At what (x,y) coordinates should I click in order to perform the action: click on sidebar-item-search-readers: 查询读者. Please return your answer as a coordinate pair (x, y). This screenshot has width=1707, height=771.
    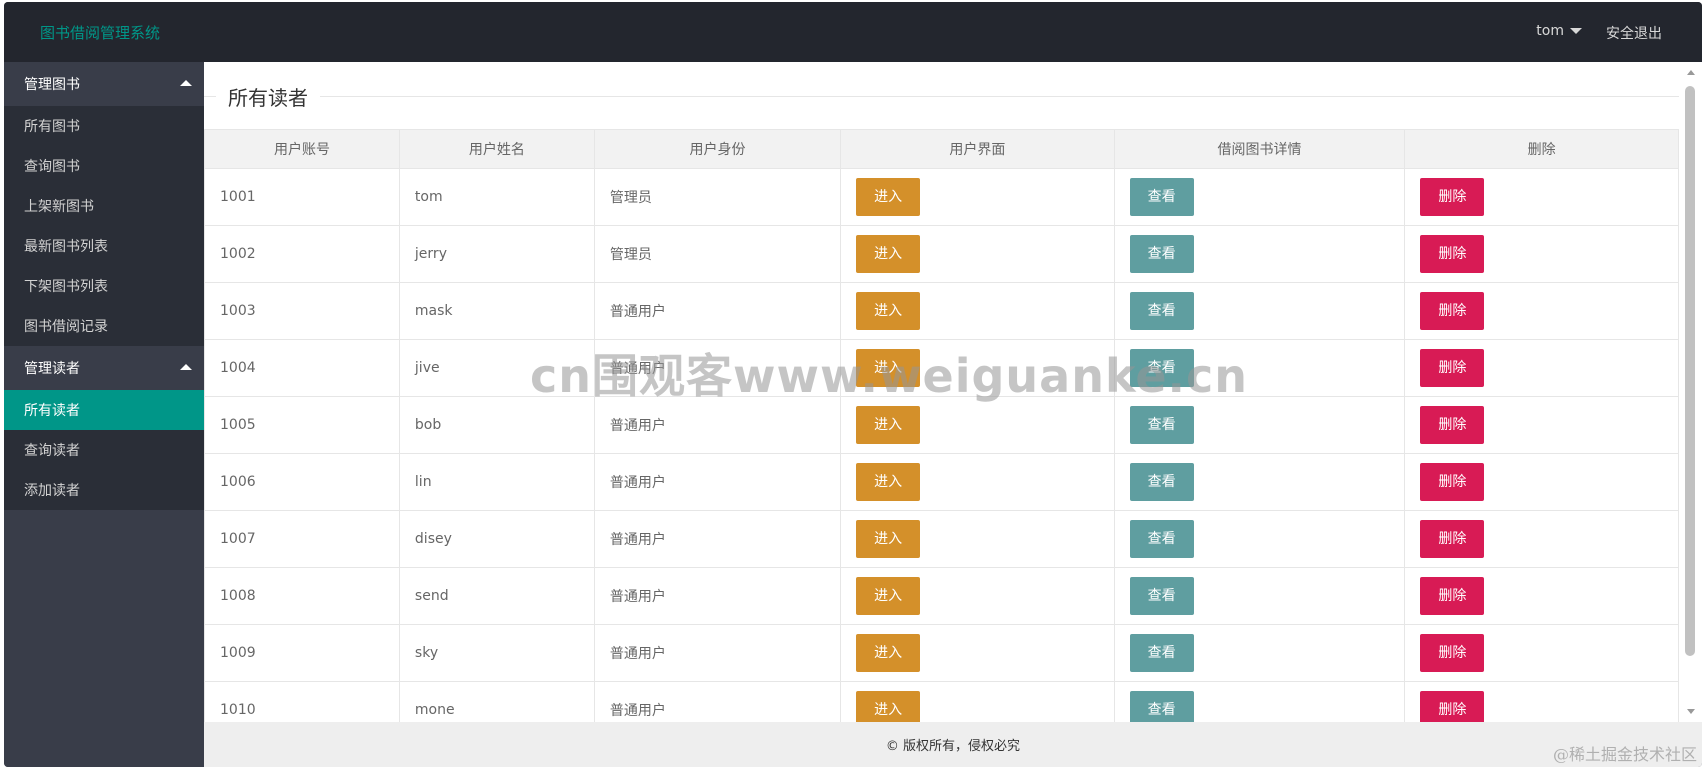
    Looking at the image, I should click on (104, 450).